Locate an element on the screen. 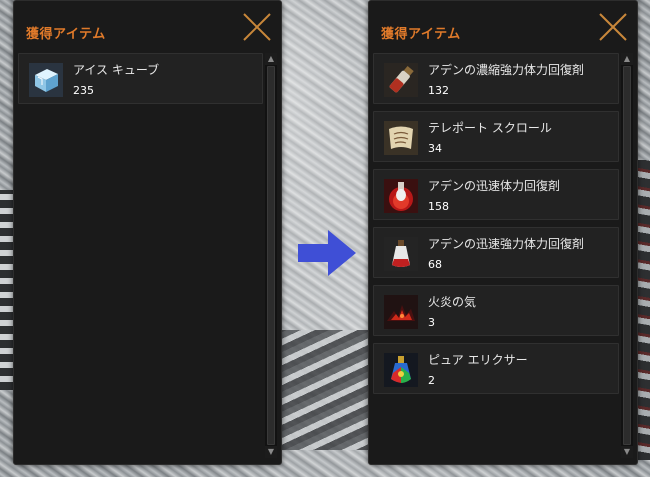 This screenshot has height=477, width=650. list-item: テレポート スクロール 34 is located at coordinates (496, 136).